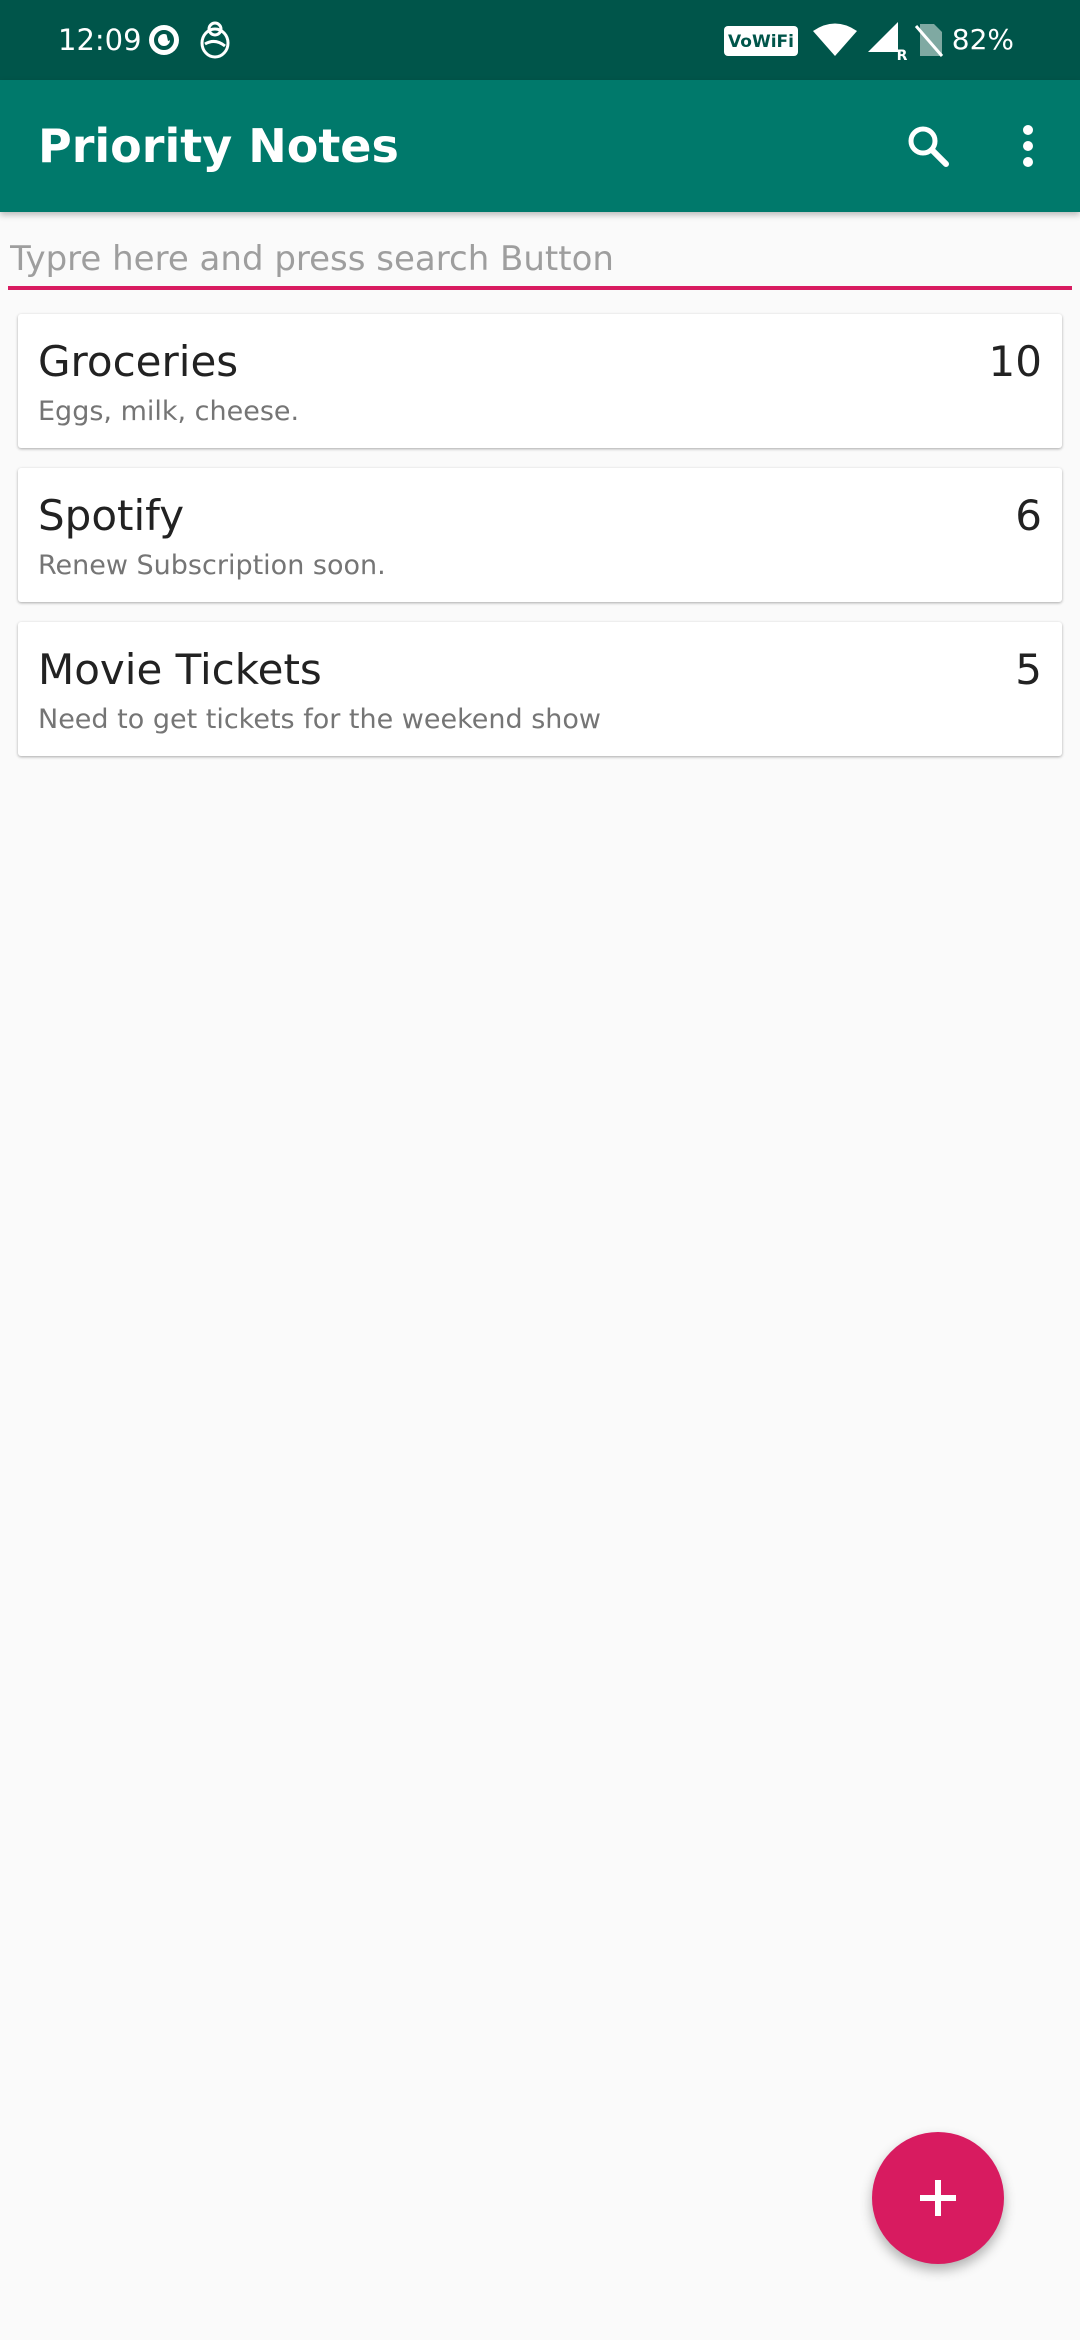  I want to click on note-card: Spotify 6 Renew Subscription soon., so click(540, 535).